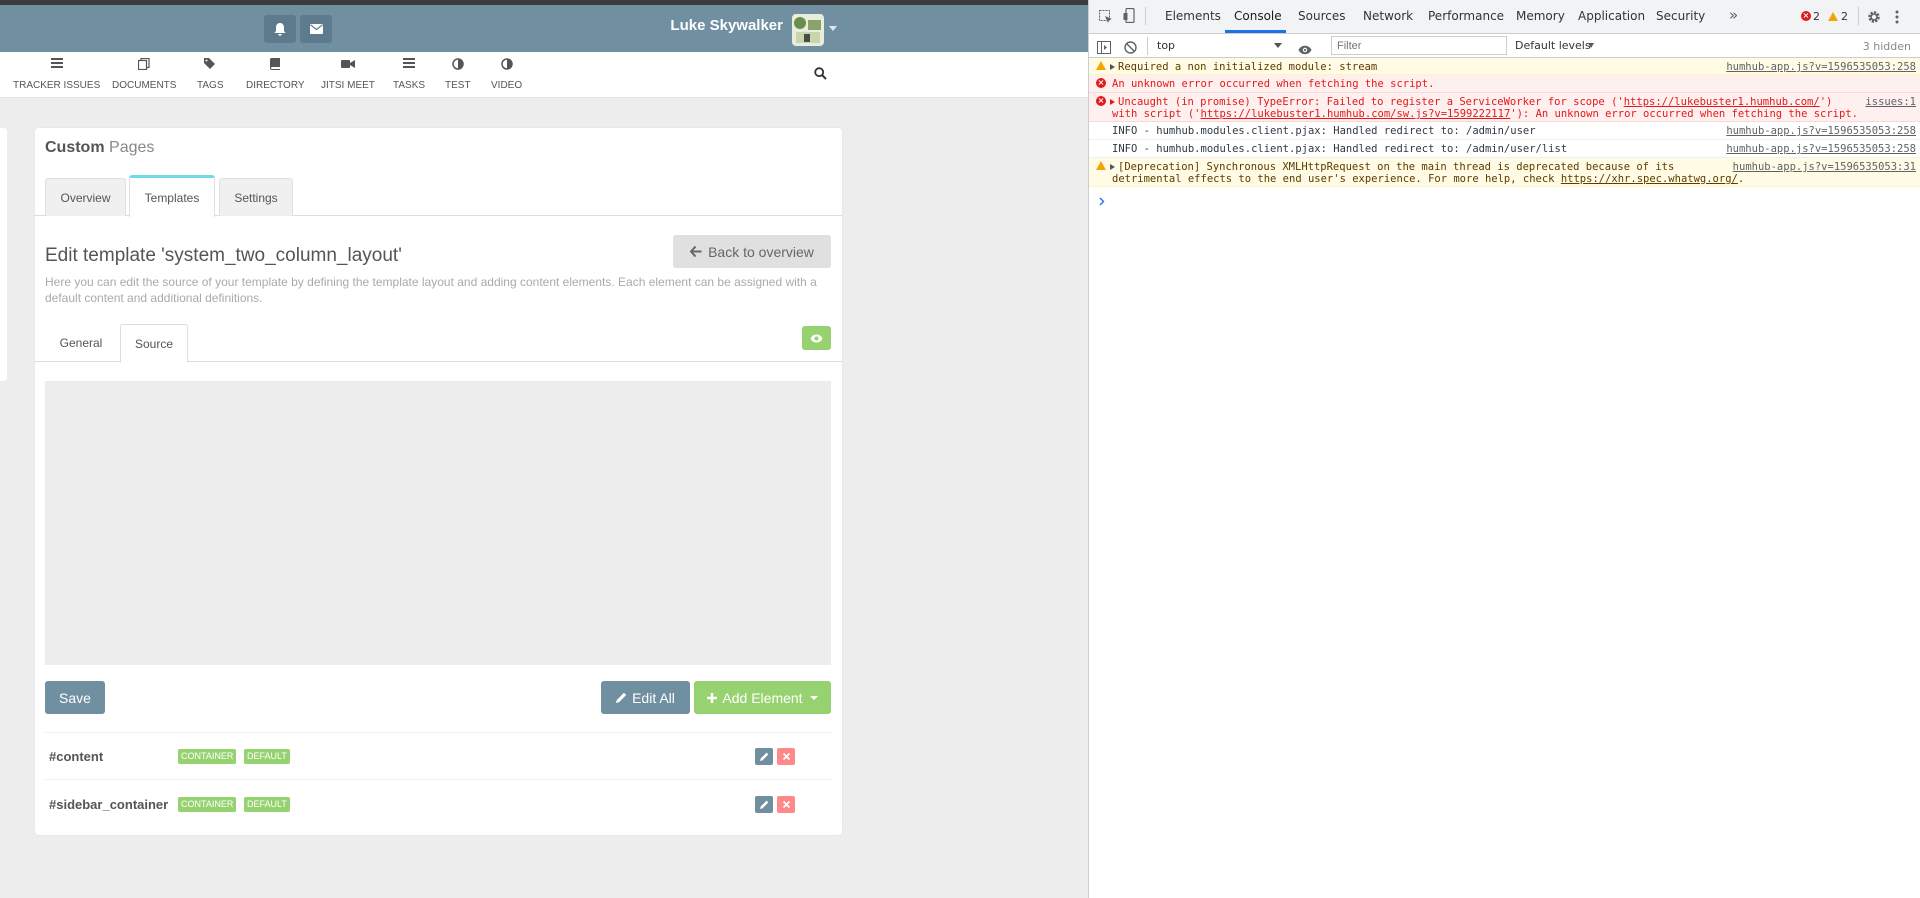 The image size is (1920, 898). I want to click on half-circle-icon, so click(506, 65).